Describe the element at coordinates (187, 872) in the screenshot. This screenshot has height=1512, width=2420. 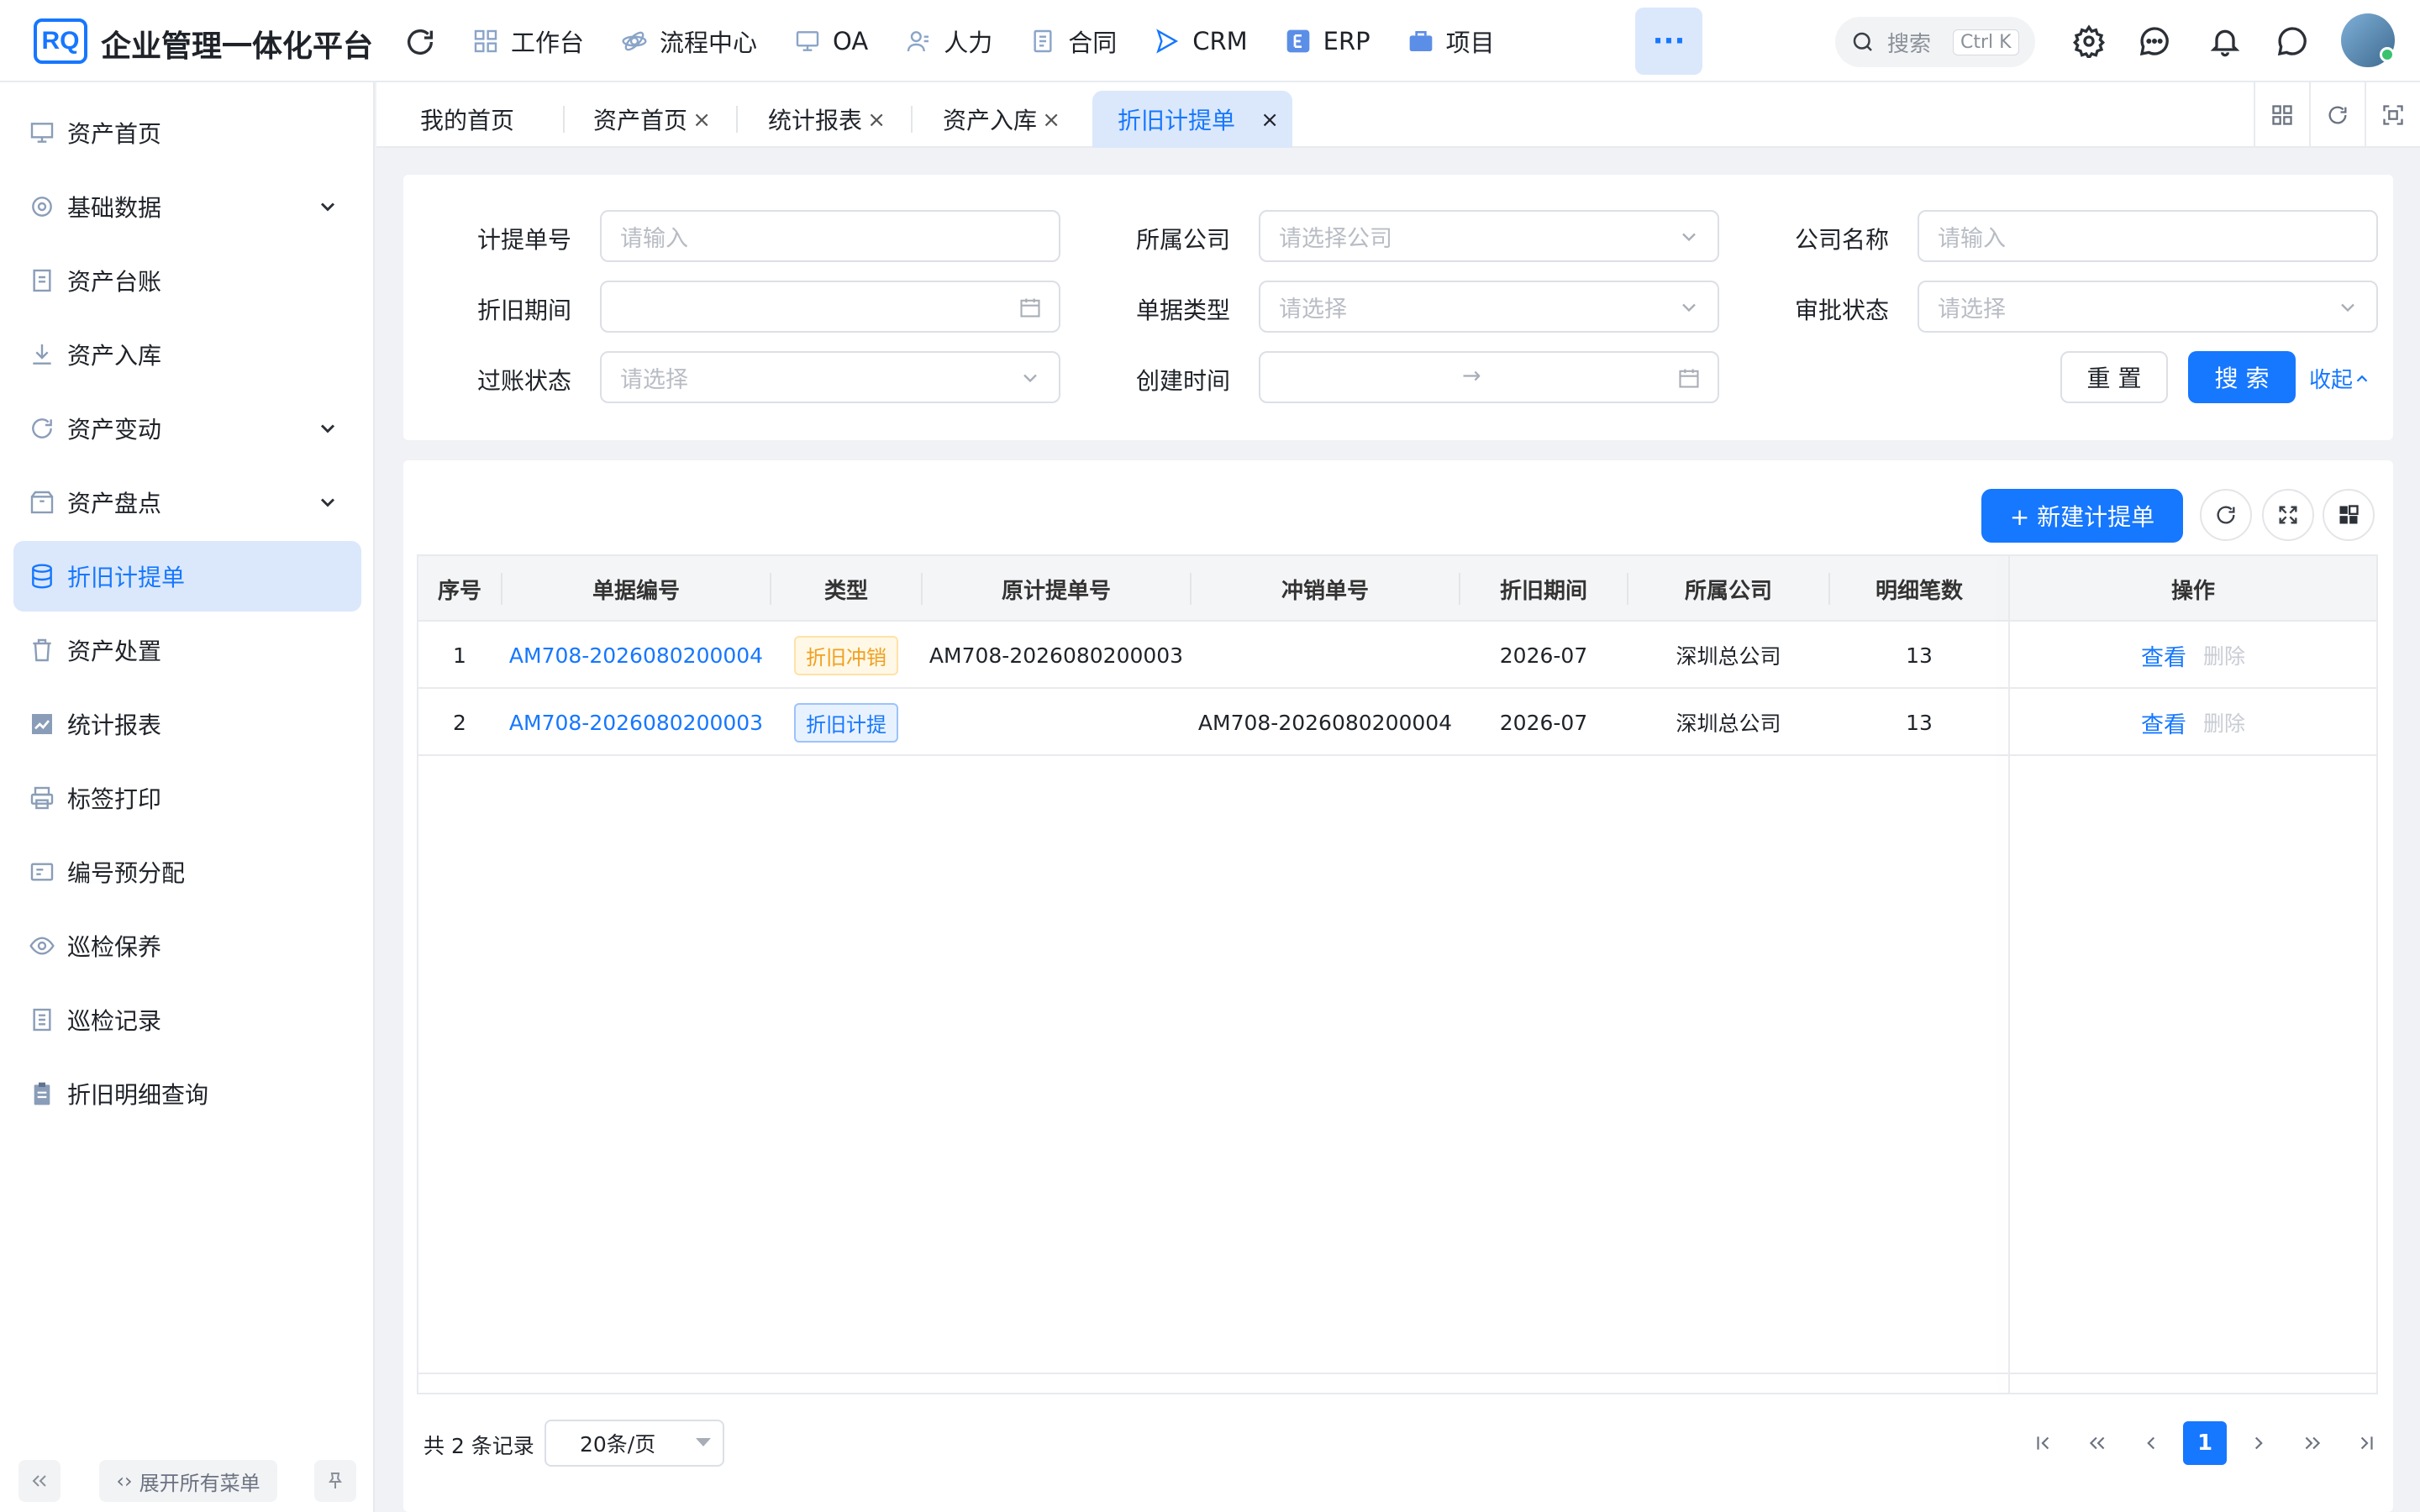
I see `sidebar-item-number-prealloc: 编号预分配` at that location.